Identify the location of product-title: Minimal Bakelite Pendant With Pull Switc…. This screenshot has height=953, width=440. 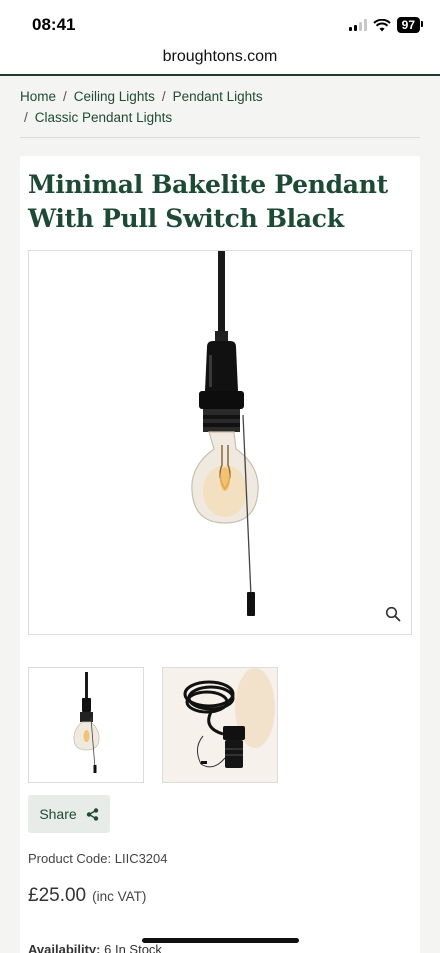
(218, 202).